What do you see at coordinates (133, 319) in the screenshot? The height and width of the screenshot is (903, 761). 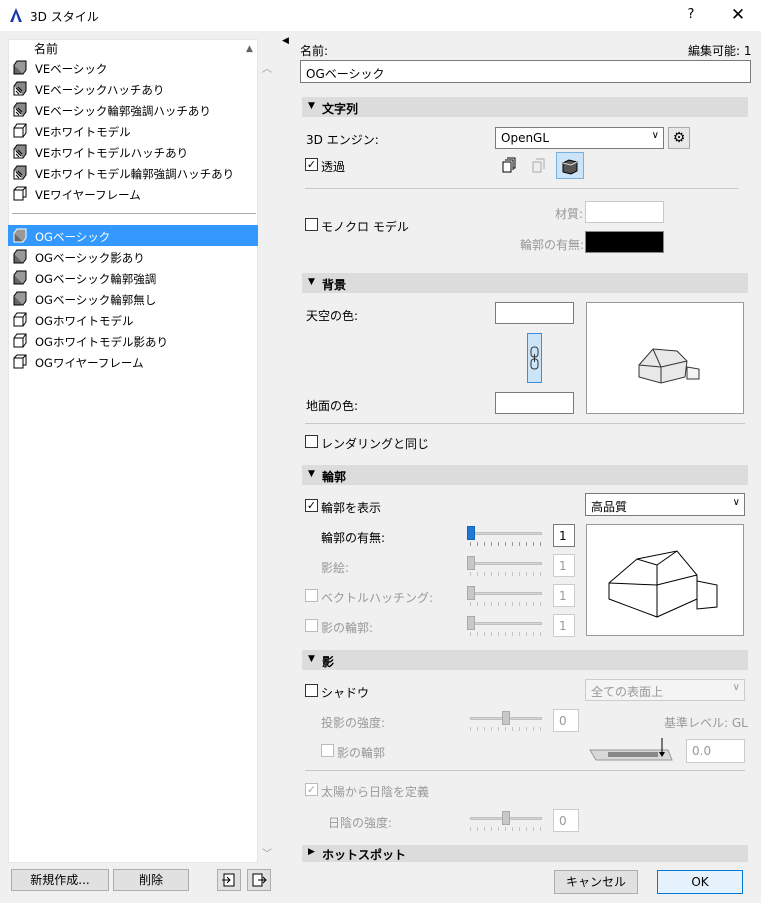 I see `list-item: OGホワイトモデル` at bounding box center [133, 319].